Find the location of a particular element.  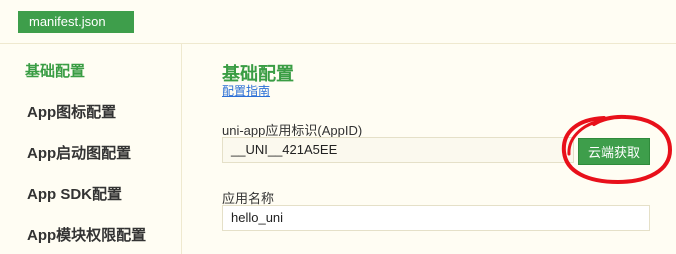

app-name-field: hello_uni is located at coordinates (436, 218).